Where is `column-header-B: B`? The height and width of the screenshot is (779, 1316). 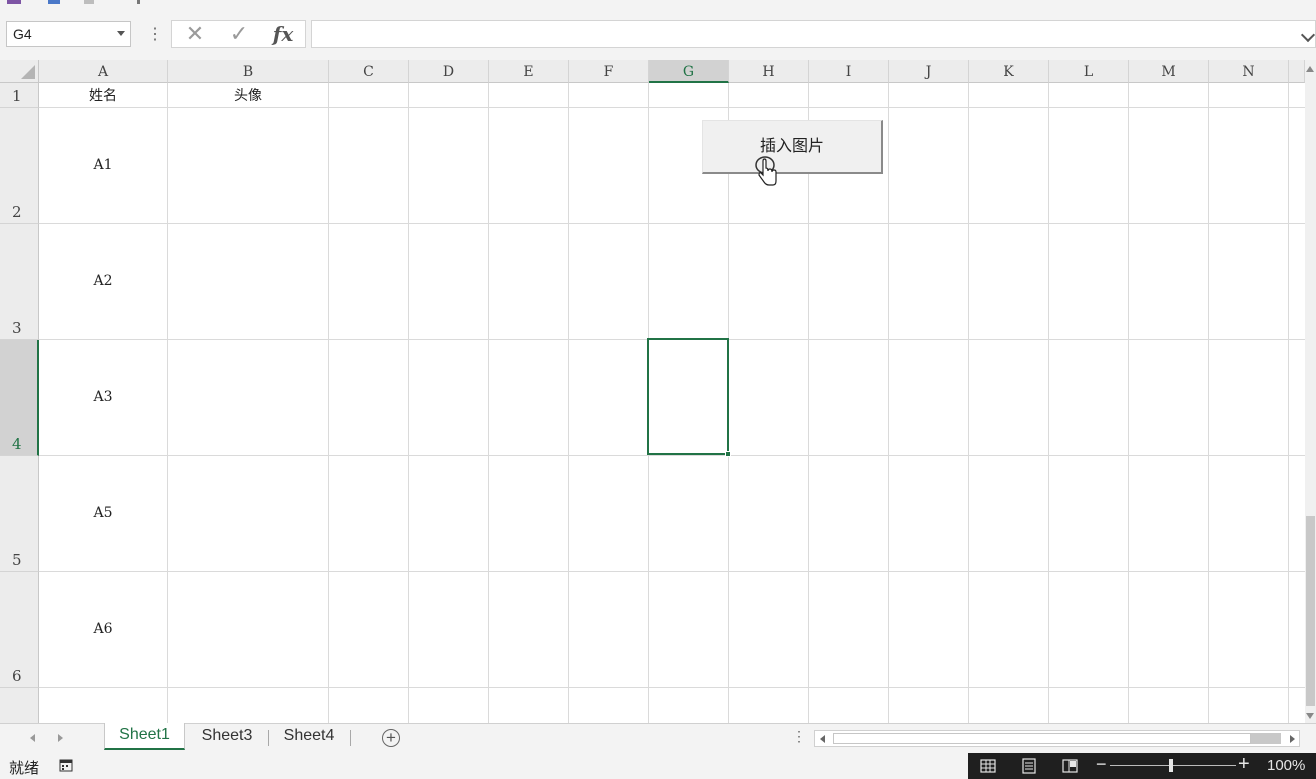 column-header-B: B is located at coordinates (248, 71).